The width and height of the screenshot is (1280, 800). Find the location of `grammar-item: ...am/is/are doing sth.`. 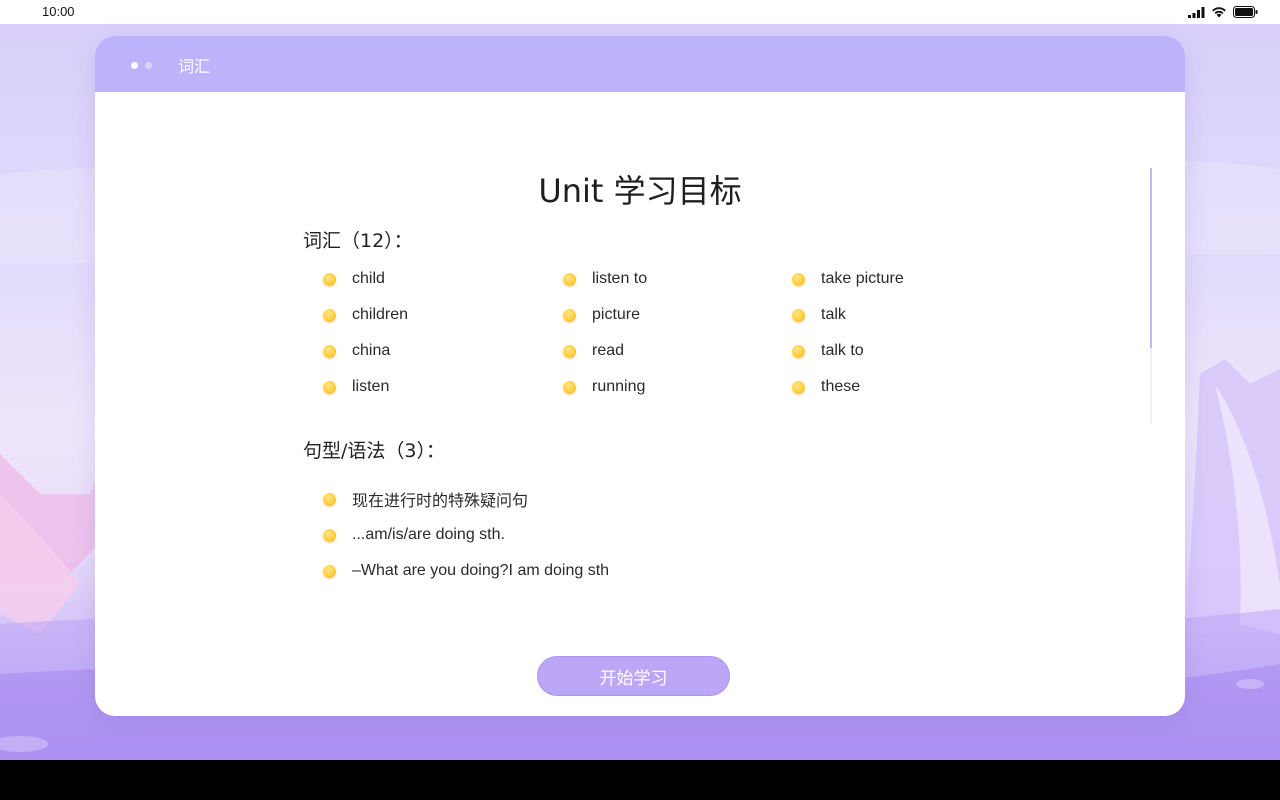

grammar-item: ...am/is/are doing sth. is located at coordinates (414, 535).